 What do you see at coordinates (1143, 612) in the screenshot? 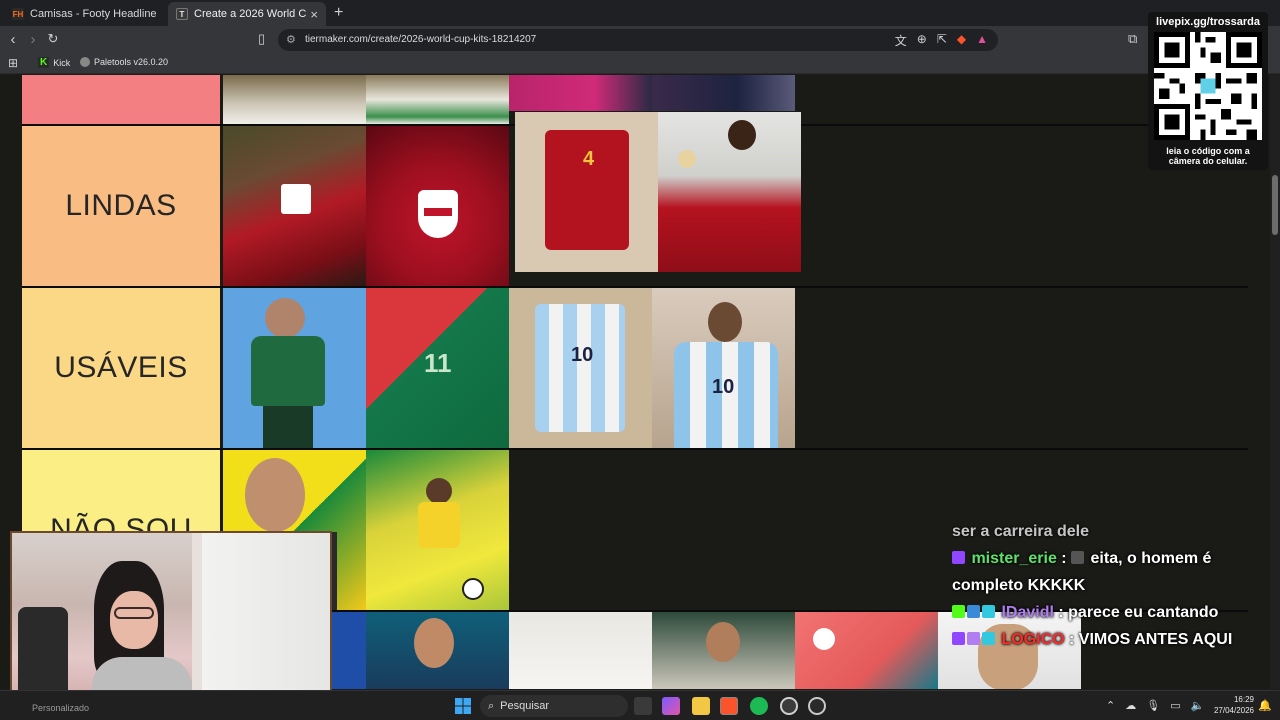
I see `chat-text: parece eu cantando` at bounding box center [1143, 612].